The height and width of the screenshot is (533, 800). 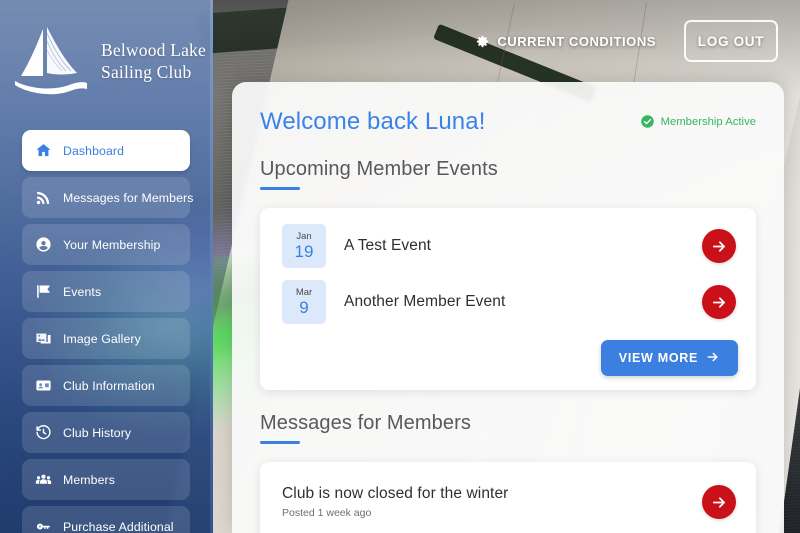 What do you see at coordinates (482, 41) in the screenshot?
I see `gear-icon` at bounding box center [482, 41].